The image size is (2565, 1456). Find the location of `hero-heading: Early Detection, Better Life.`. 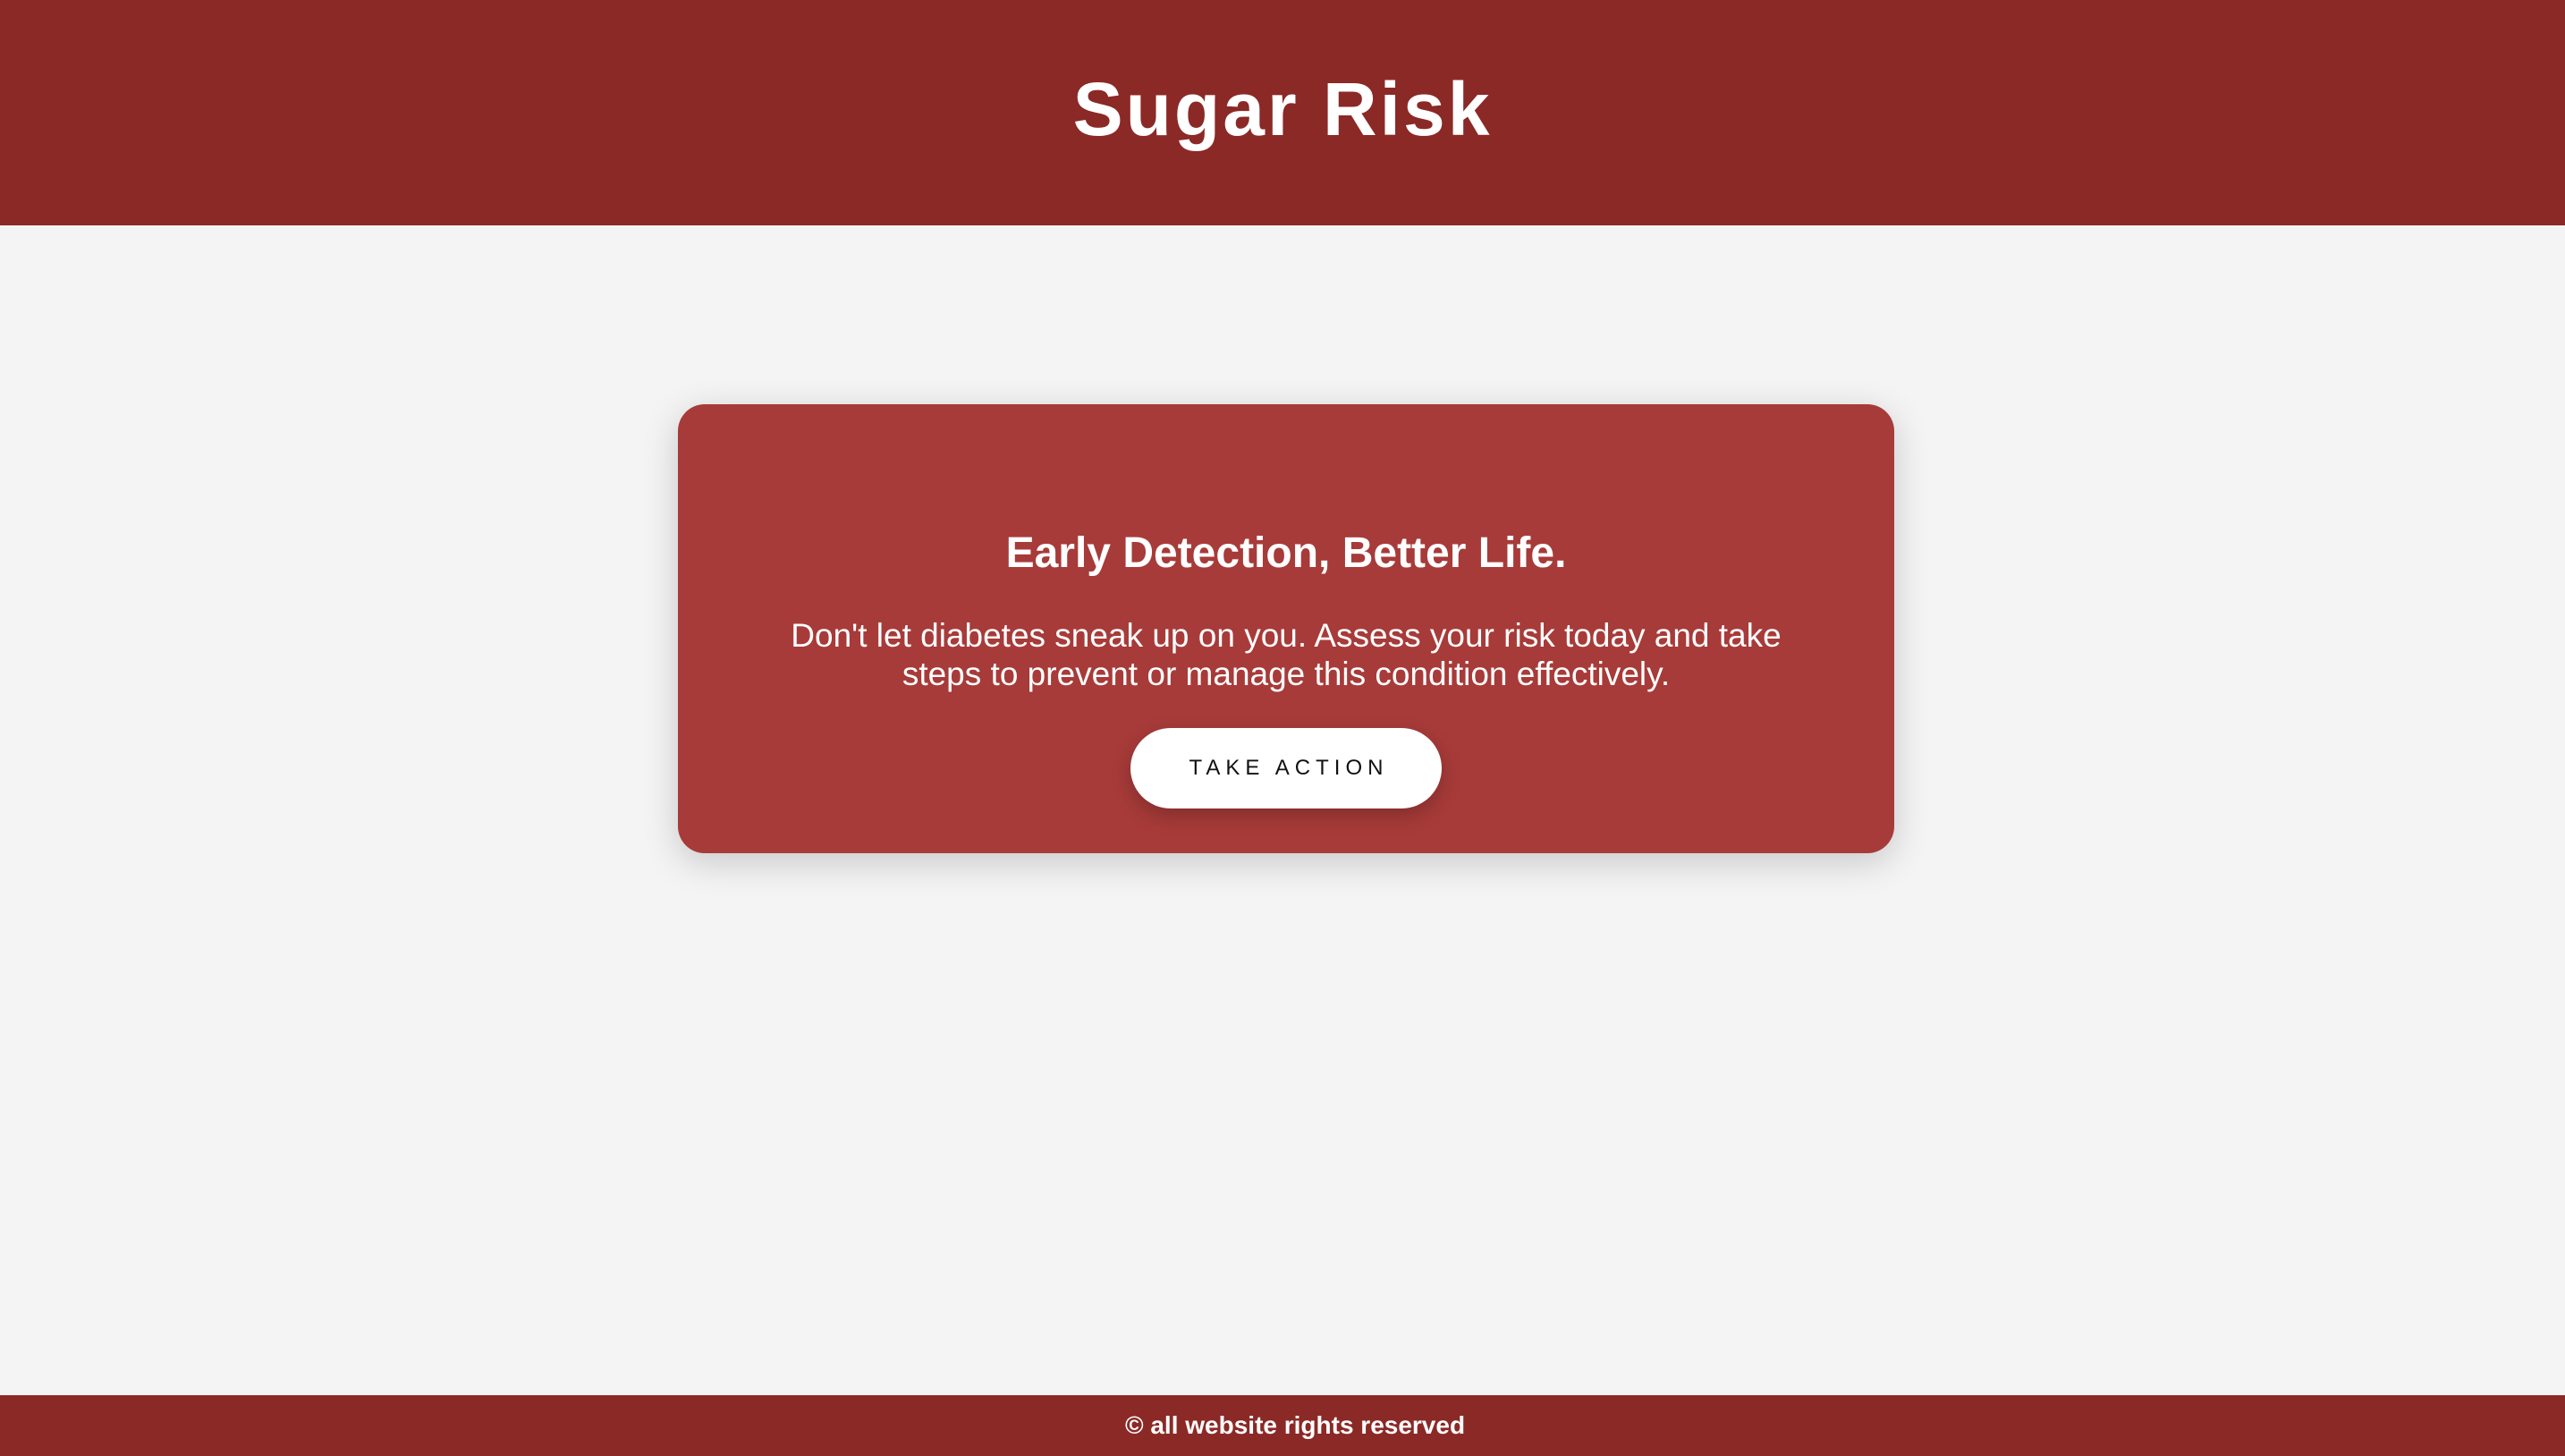

hero-heading: Early Detection, Better Life. is located at coordinates (1286, 553).